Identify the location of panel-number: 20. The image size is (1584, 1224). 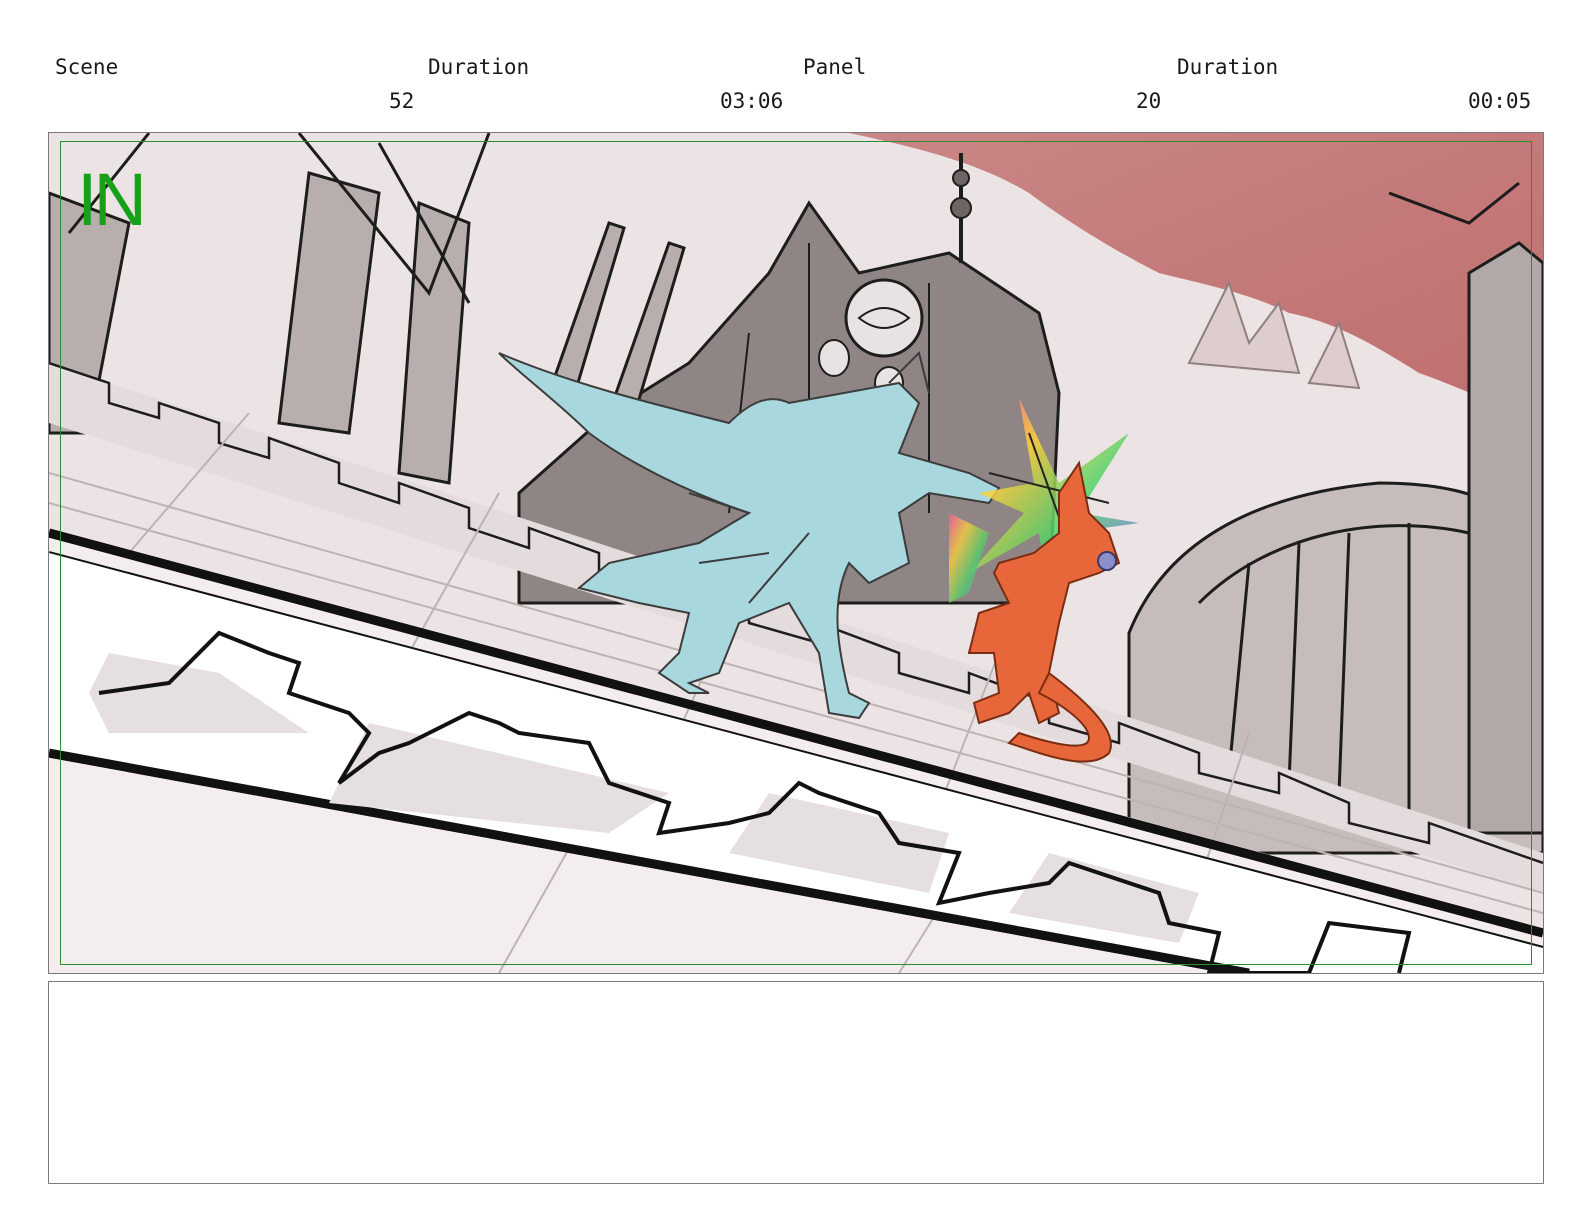
(1149, 101).